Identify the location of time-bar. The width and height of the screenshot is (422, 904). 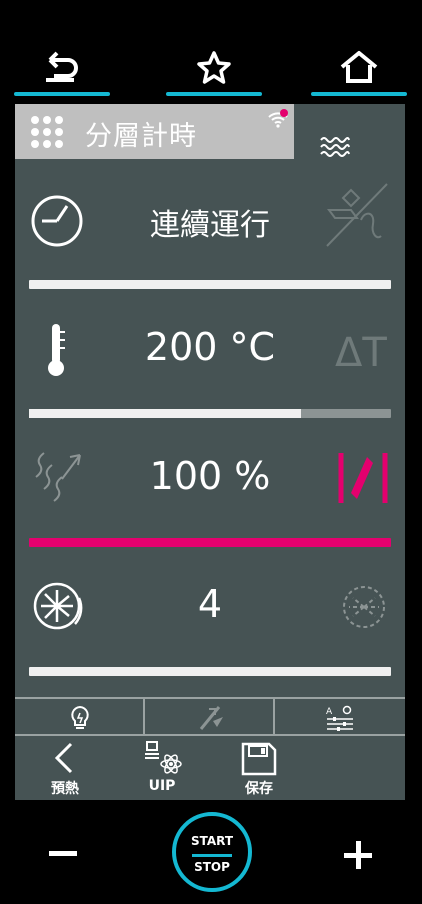
(210, 284).